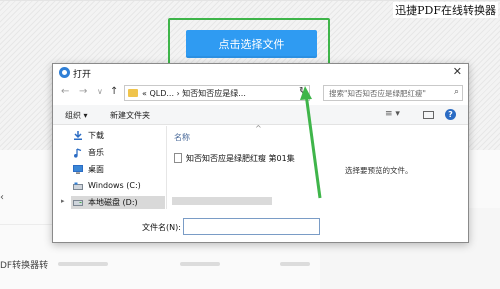 Image resolution: width=500 pixels, height=289 pixels. What do you see at coordinates (64, 72) in the screenshot?
I see `app-icon` at bounding box center [64, 72].